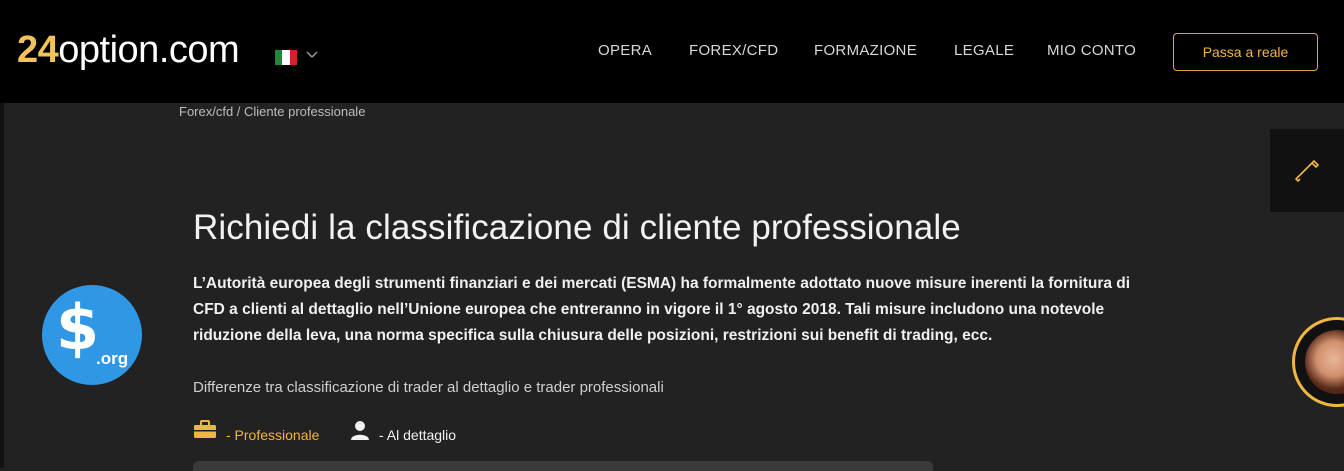  Describe the element at coordinates (1324, 362) in the screenshot. I see `agent-avatar` at that location.